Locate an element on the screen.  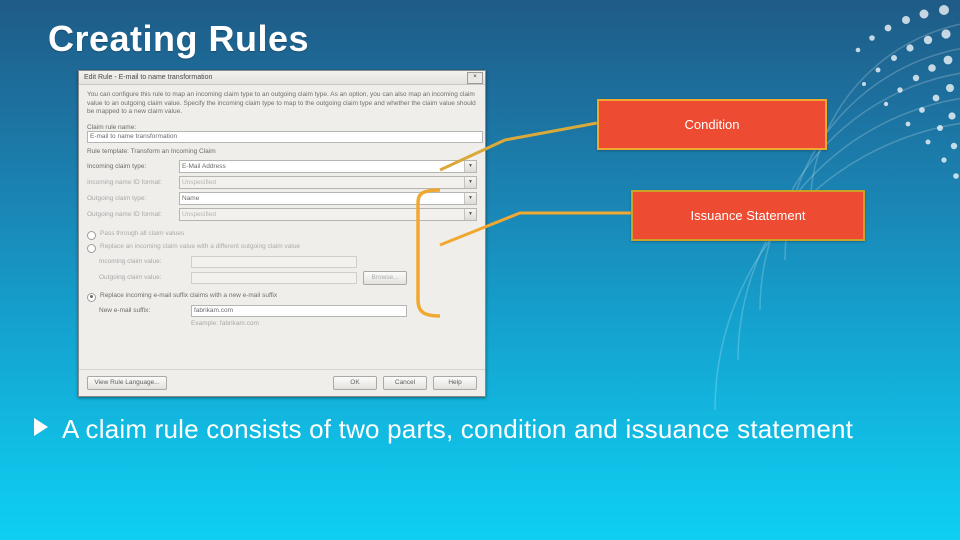
page-title: Creating Rules is located at coordinates (179, 38).